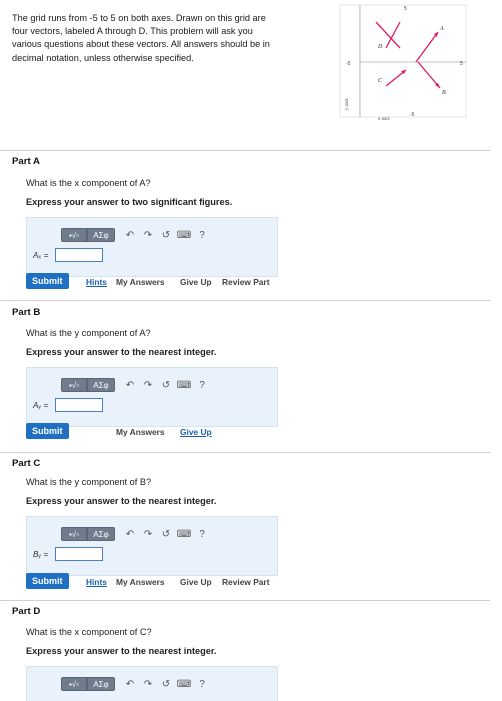 The height and width of the screenshot is (701, 502). What do you see at coordinates (79, 554) in the screenshot?
I see `part-c-answer-input` at bounding box center [79, 554].